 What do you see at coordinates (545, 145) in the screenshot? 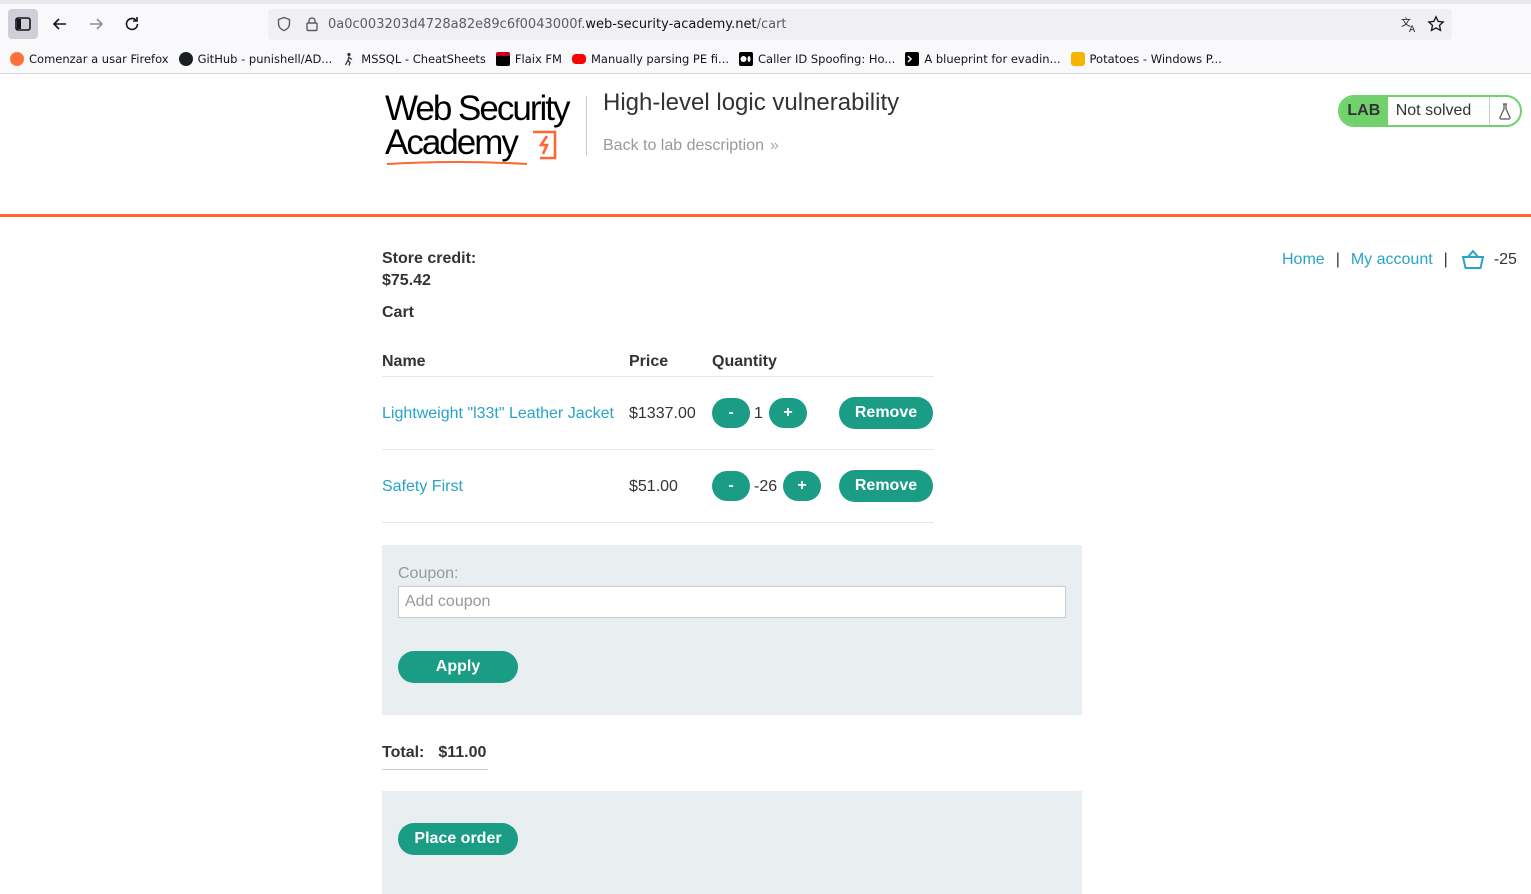
I see `logo-bolt-icon` at bounding box center [545, 145].